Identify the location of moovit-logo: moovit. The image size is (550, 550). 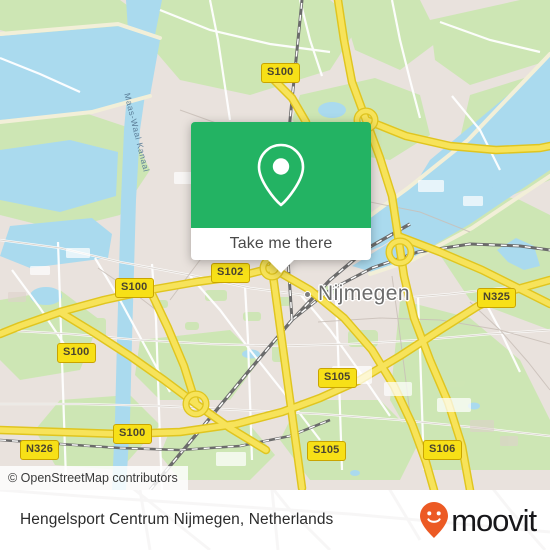
(478, 520).